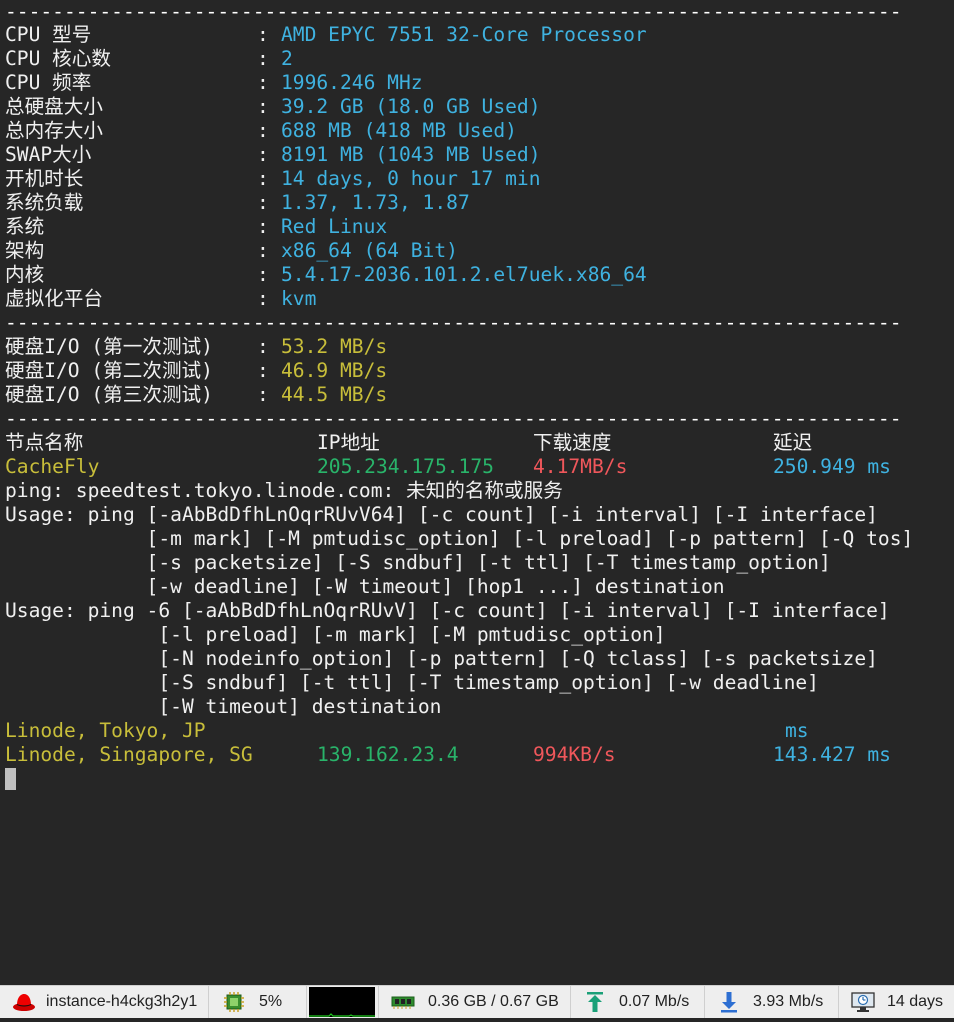 Image resolution: width=954 pixels, height=1022 pixels. Describe the element at coordinates (797, 730) in the screenshot. I see `node-latency: ms` at that location.